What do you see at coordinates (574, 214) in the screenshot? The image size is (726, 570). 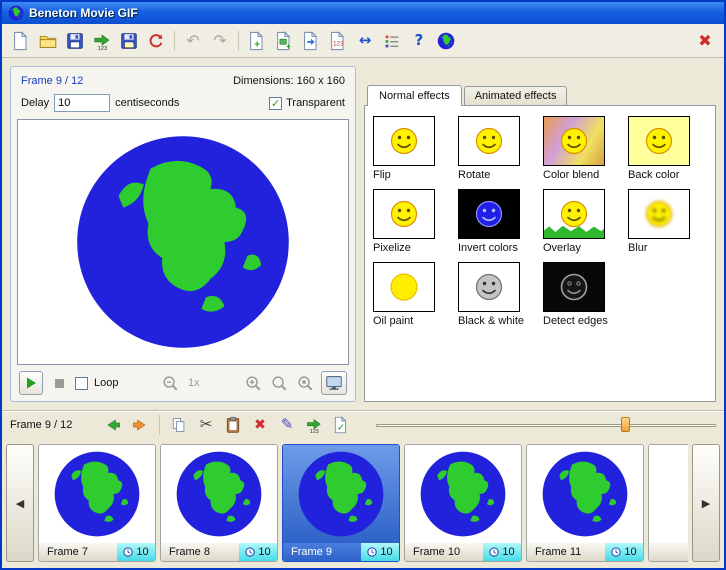 I see `overlay-effect-thumb` at bounding box center [574, 214].